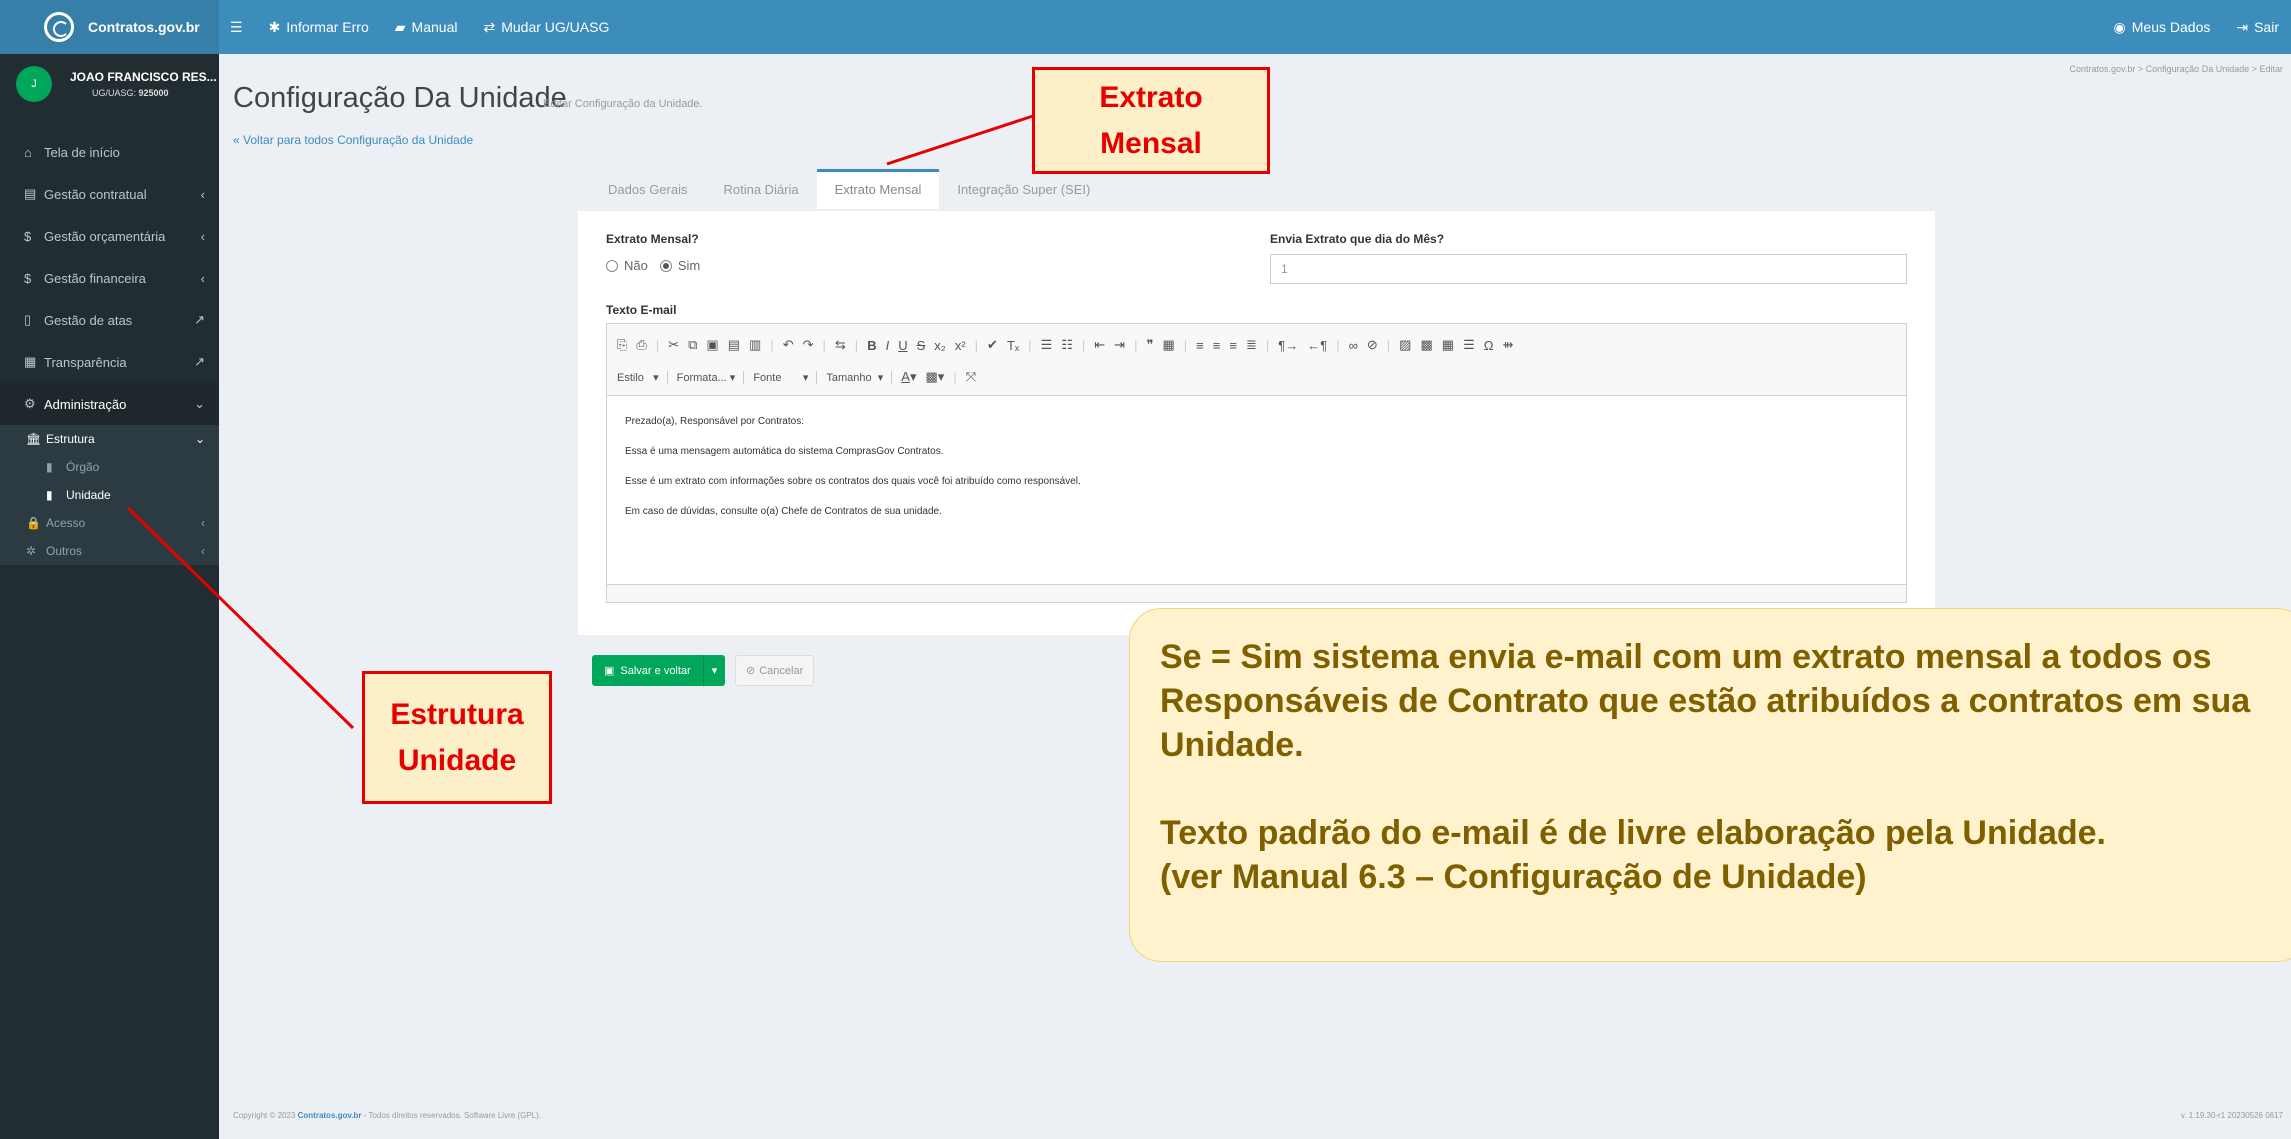 The width and height of the screenshot is (2291, 1139). What do you see at coordinates (1168, 345) in the screenshot?
I see `div-icon: ▦` at bounding box center [1168, 345].